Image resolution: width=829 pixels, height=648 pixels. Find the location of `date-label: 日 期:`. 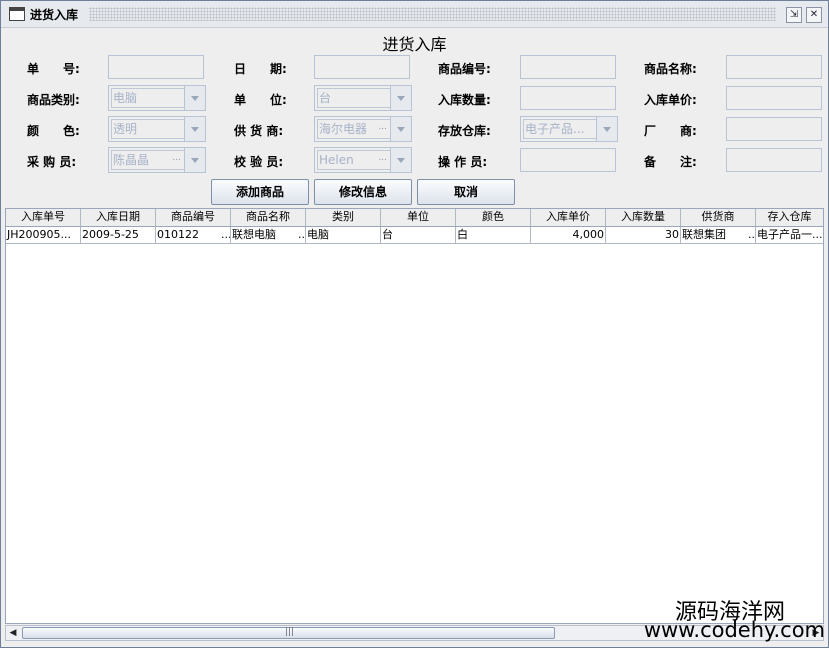

date-label: 日 期: is located at coordinates (260, 69).